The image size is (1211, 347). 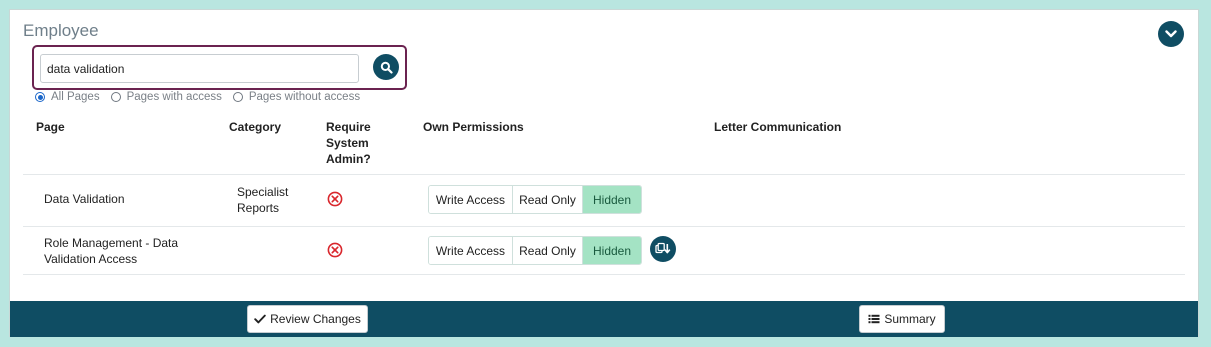 I want to click on header-require-admin: Require System Admin?, so click(x=348, y=143).